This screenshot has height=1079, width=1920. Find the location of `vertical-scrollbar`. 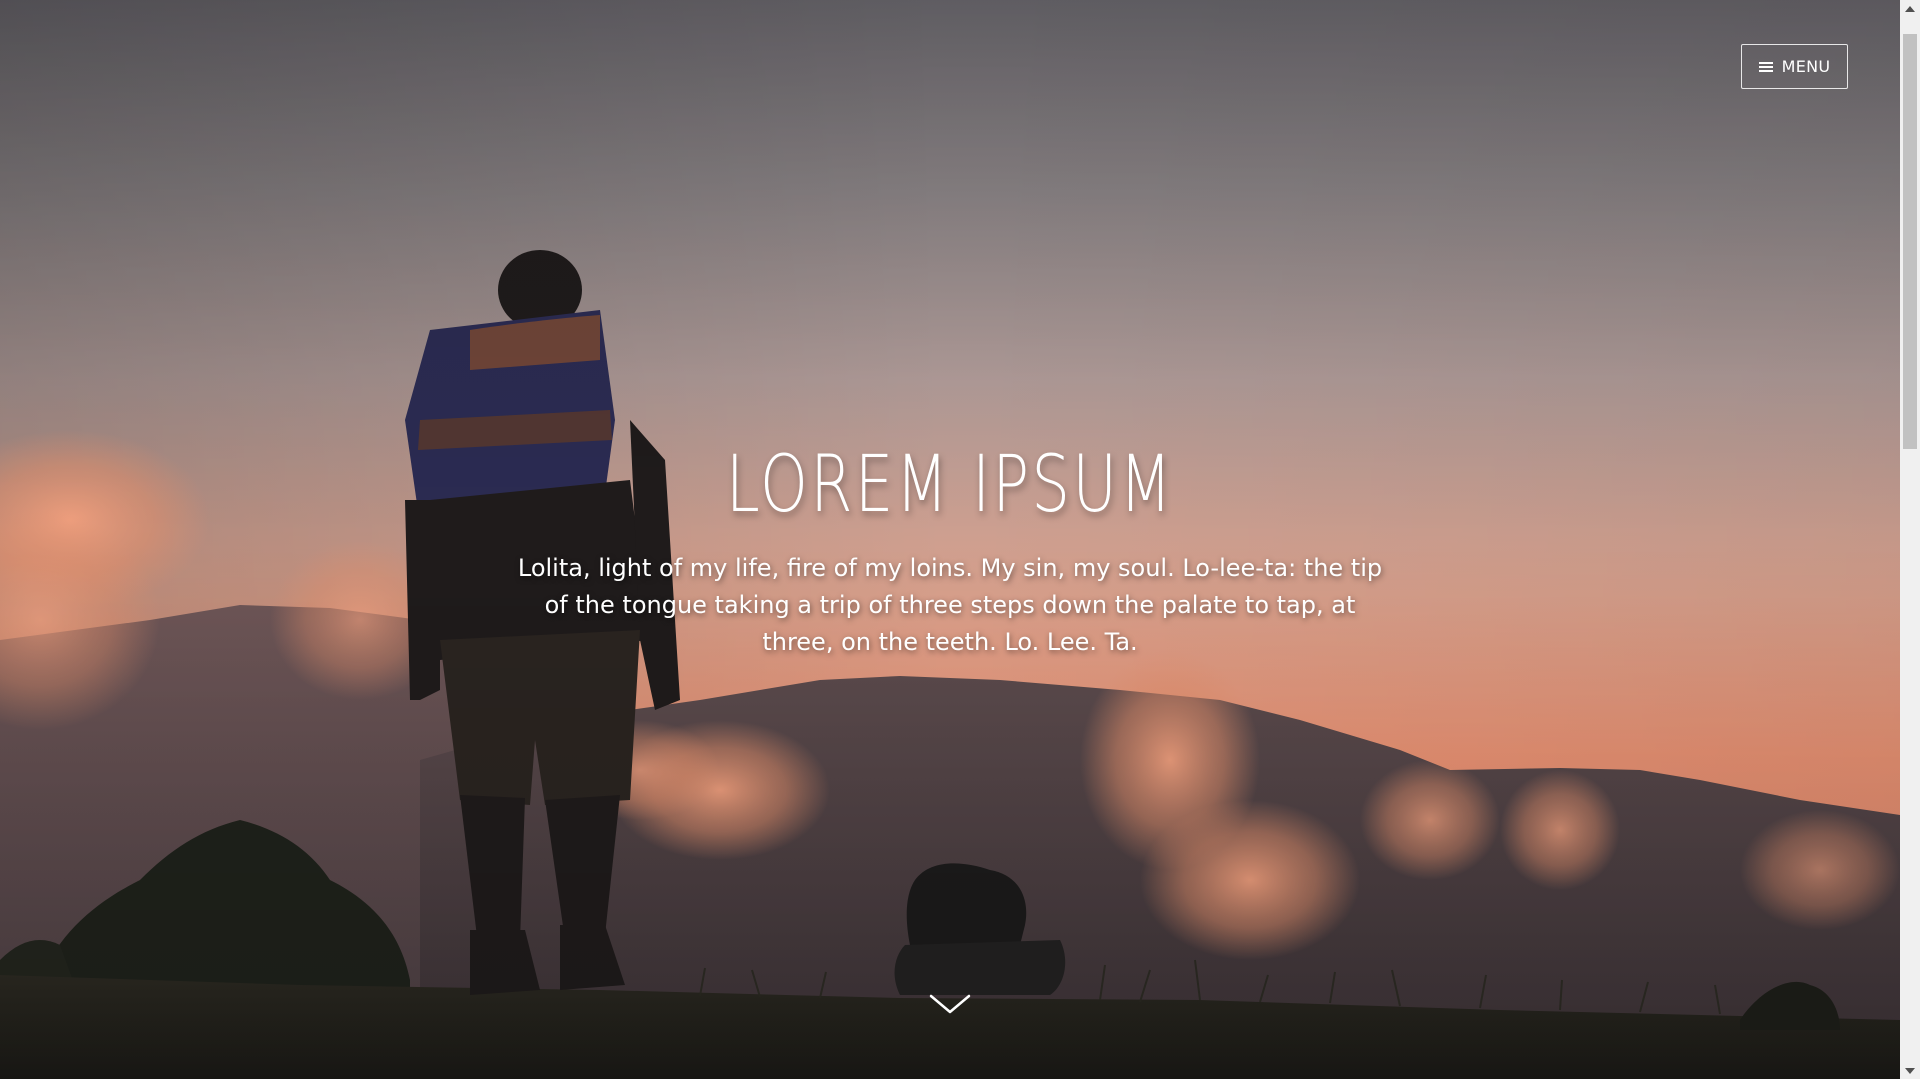

vertical-scrollbar is located at coordinates (1910, 539).